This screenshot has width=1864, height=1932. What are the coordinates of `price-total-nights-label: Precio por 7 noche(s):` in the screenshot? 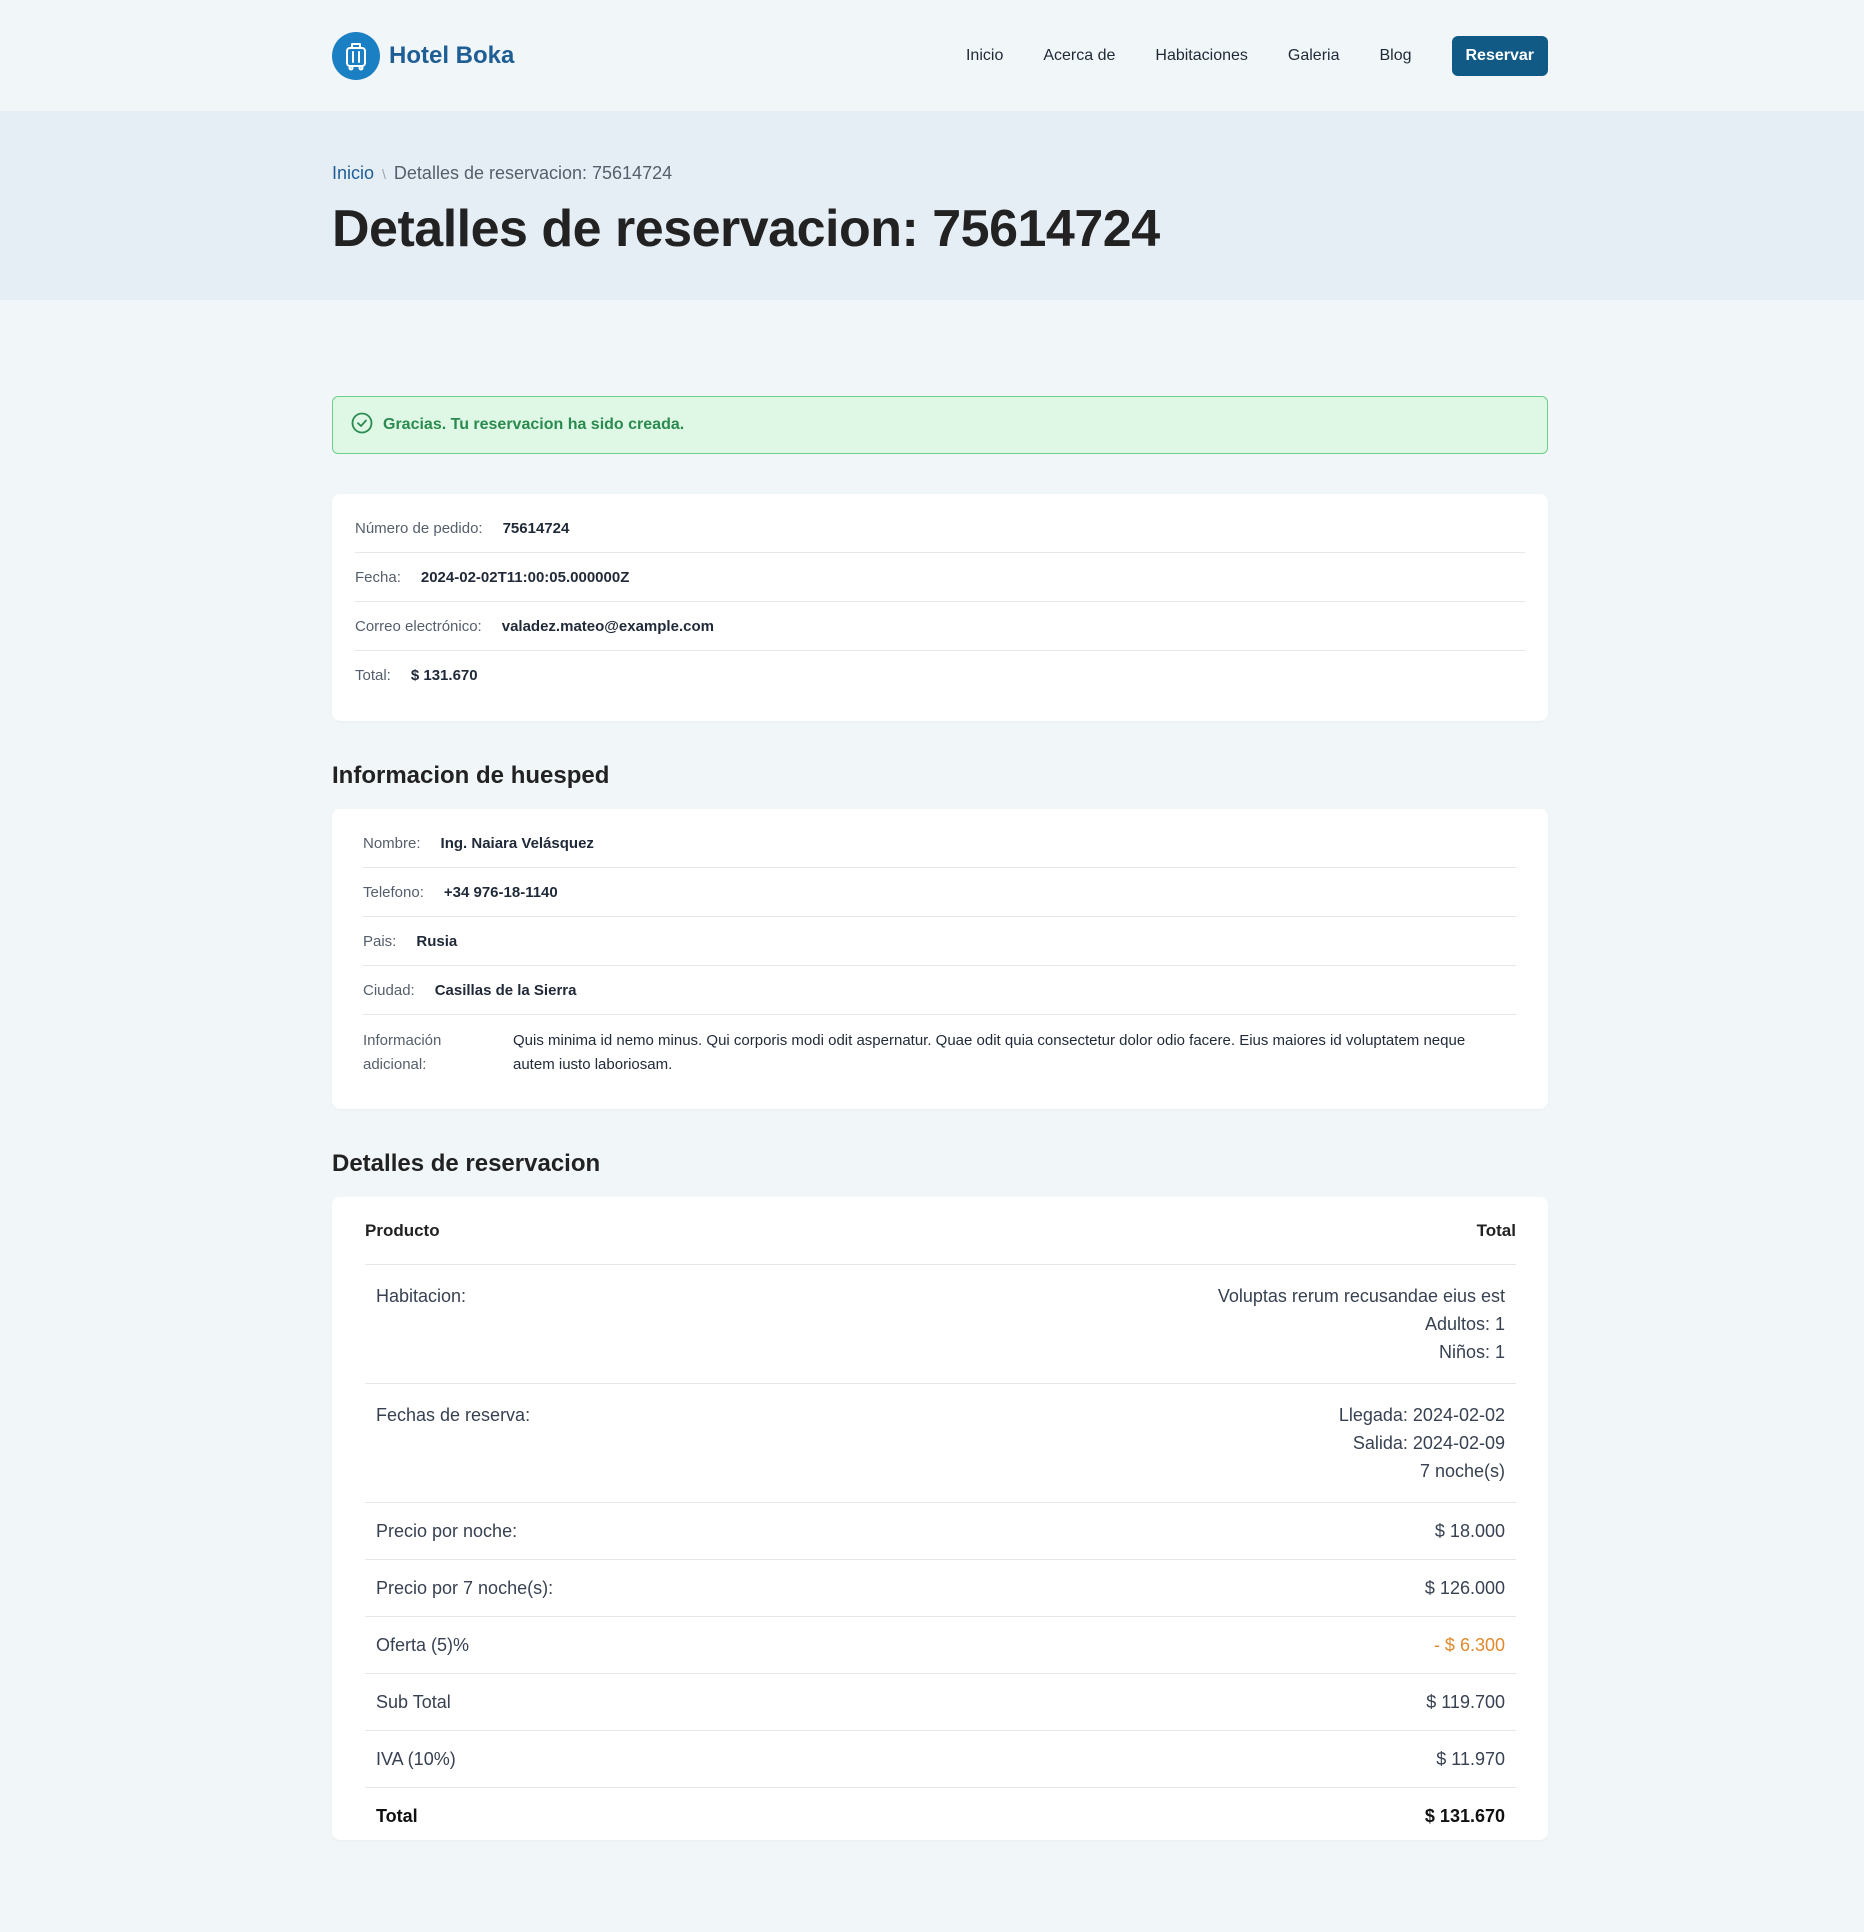 It's located at (465, 1587).